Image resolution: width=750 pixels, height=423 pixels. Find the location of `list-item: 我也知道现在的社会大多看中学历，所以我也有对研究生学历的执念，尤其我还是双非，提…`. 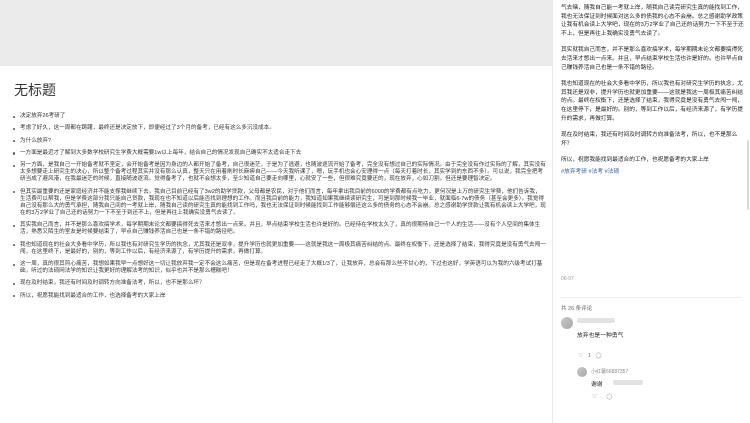

list-item: 我也知道现在的社会大多看中学历，所以我也有对研究生学历的执念，尤其我还是双非，提… is located at coordinates (279, 249).